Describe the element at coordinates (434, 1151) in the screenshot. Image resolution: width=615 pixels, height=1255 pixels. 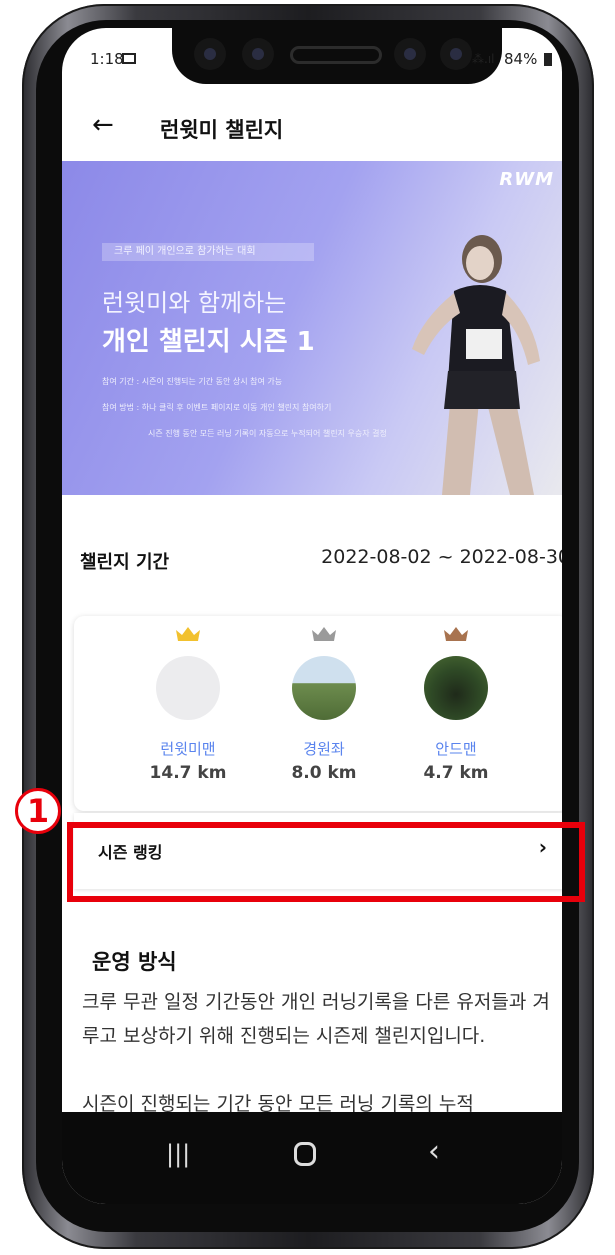
I see `back-nav-icon: ‹` at that location.